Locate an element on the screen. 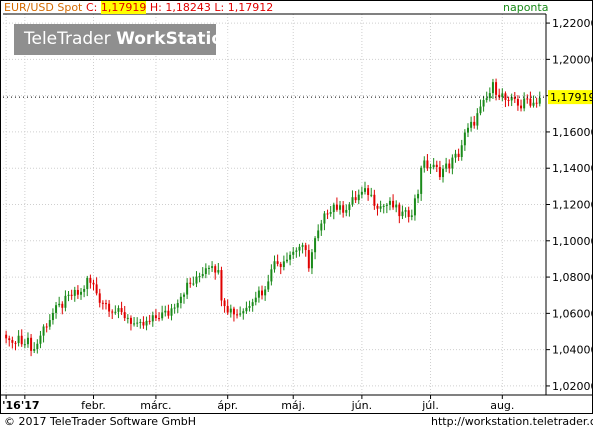 Image resolution: width=593 pixels, height=431 pixels. close-label: C: is located at coordinates (92, 7).